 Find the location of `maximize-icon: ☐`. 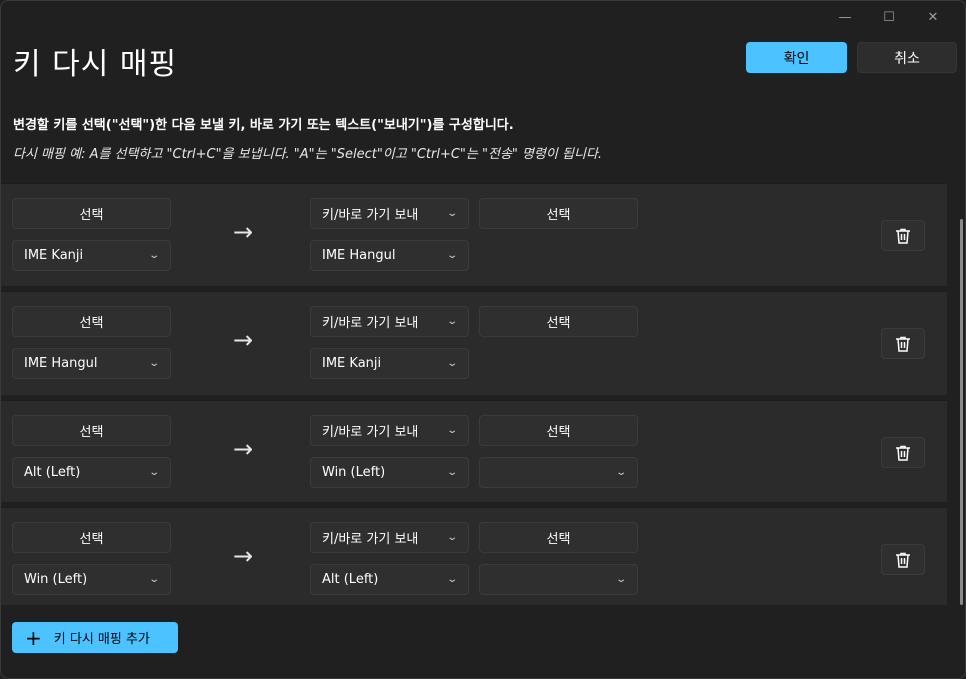

maximize-icon: ☐ is located at coordinates (889, 17).